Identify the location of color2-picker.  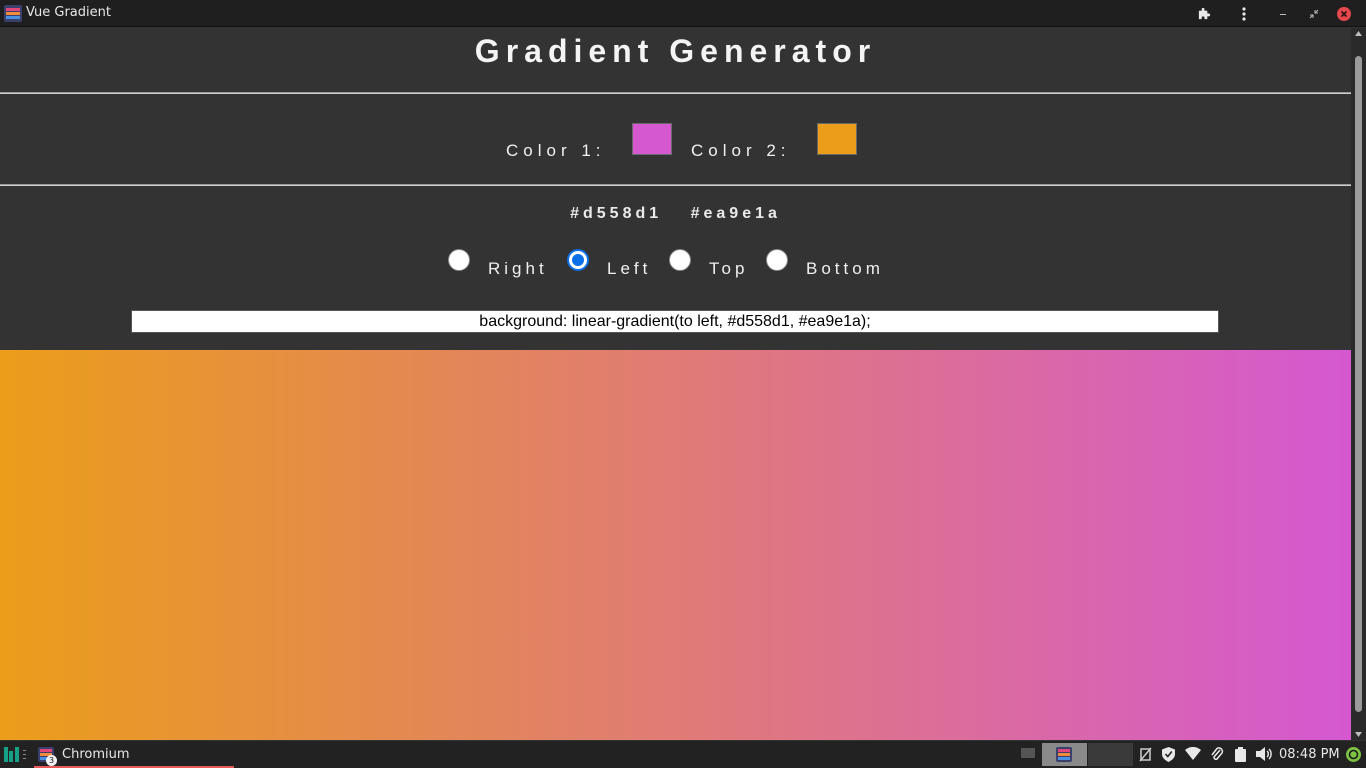
(837, 139).